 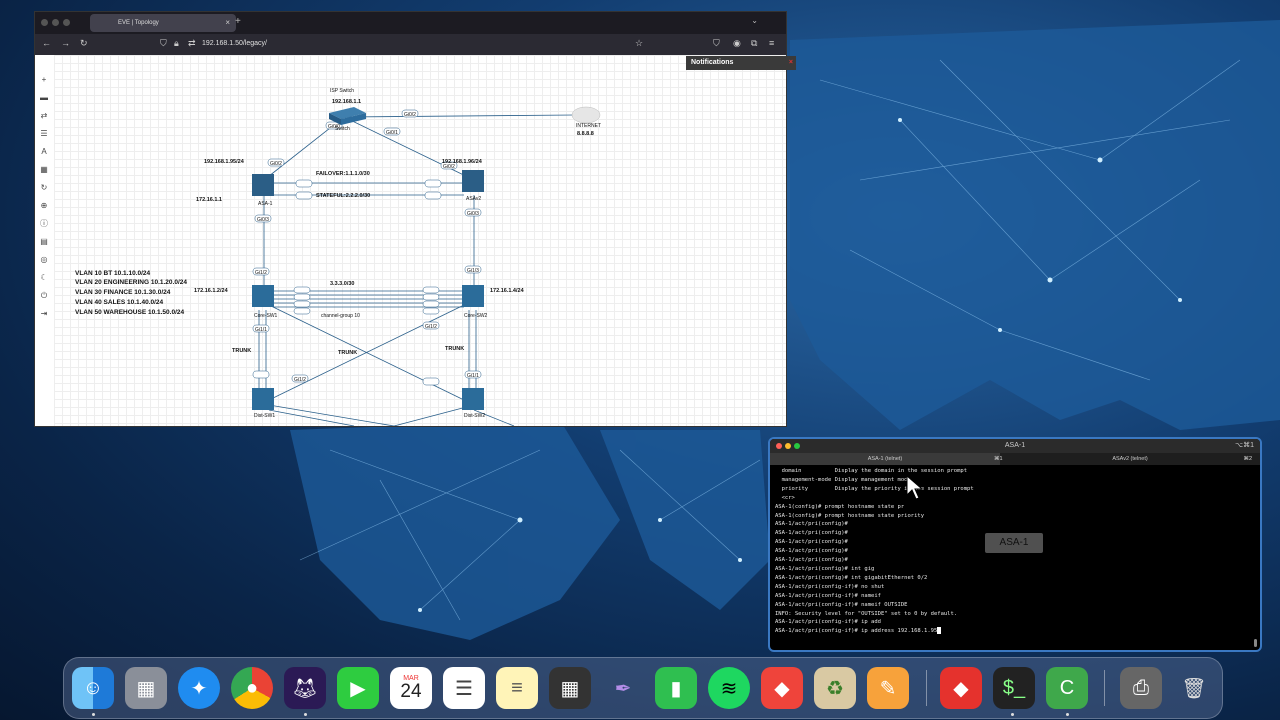 What do you see at coordinates (517, 688) in the screenshot?
I see `notes-icon: ≡` at bounding box center [517, 688].